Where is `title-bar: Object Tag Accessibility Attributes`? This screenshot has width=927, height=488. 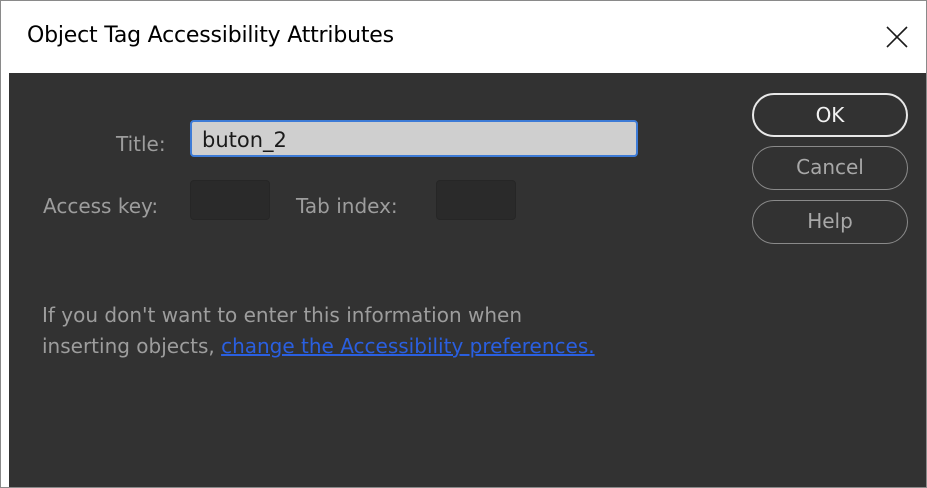 title-bar: Object Tag Accessibility Attributes is located at coordinates (463, 37).